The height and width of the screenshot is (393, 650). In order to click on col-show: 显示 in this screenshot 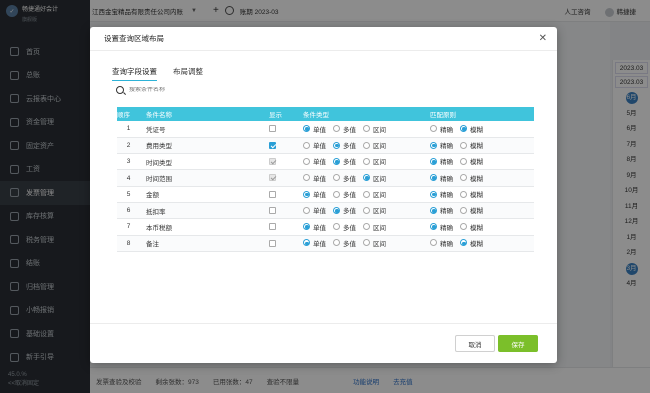, I will do `click(280, 114)`.